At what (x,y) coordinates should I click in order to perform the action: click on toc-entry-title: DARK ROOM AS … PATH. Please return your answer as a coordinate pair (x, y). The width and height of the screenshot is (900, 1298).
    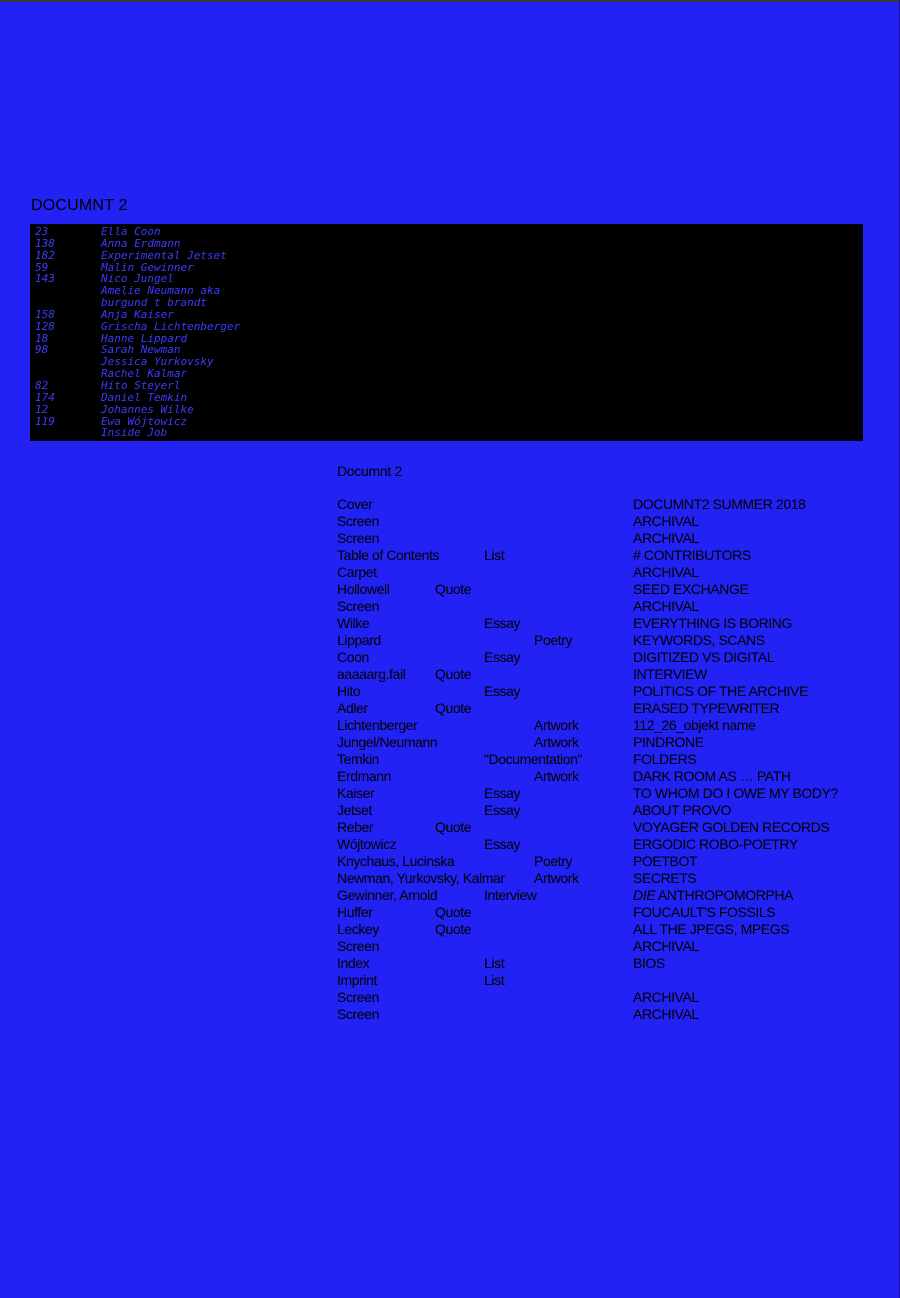
    Looking at the image, I should click on (712, 776).